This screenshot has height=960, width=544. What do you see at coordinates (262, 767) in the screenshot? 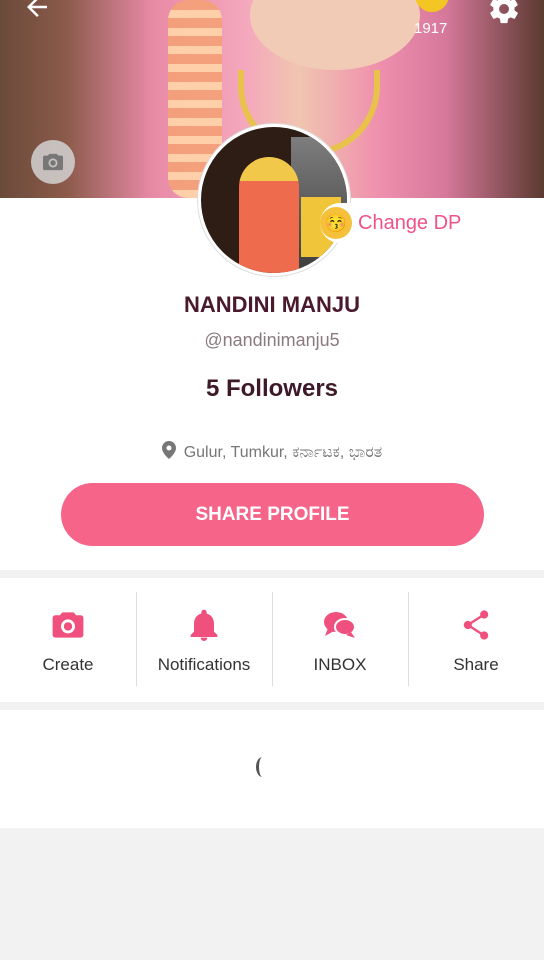
I see `loading-spinner-icon` at bounding box center [262, 767].